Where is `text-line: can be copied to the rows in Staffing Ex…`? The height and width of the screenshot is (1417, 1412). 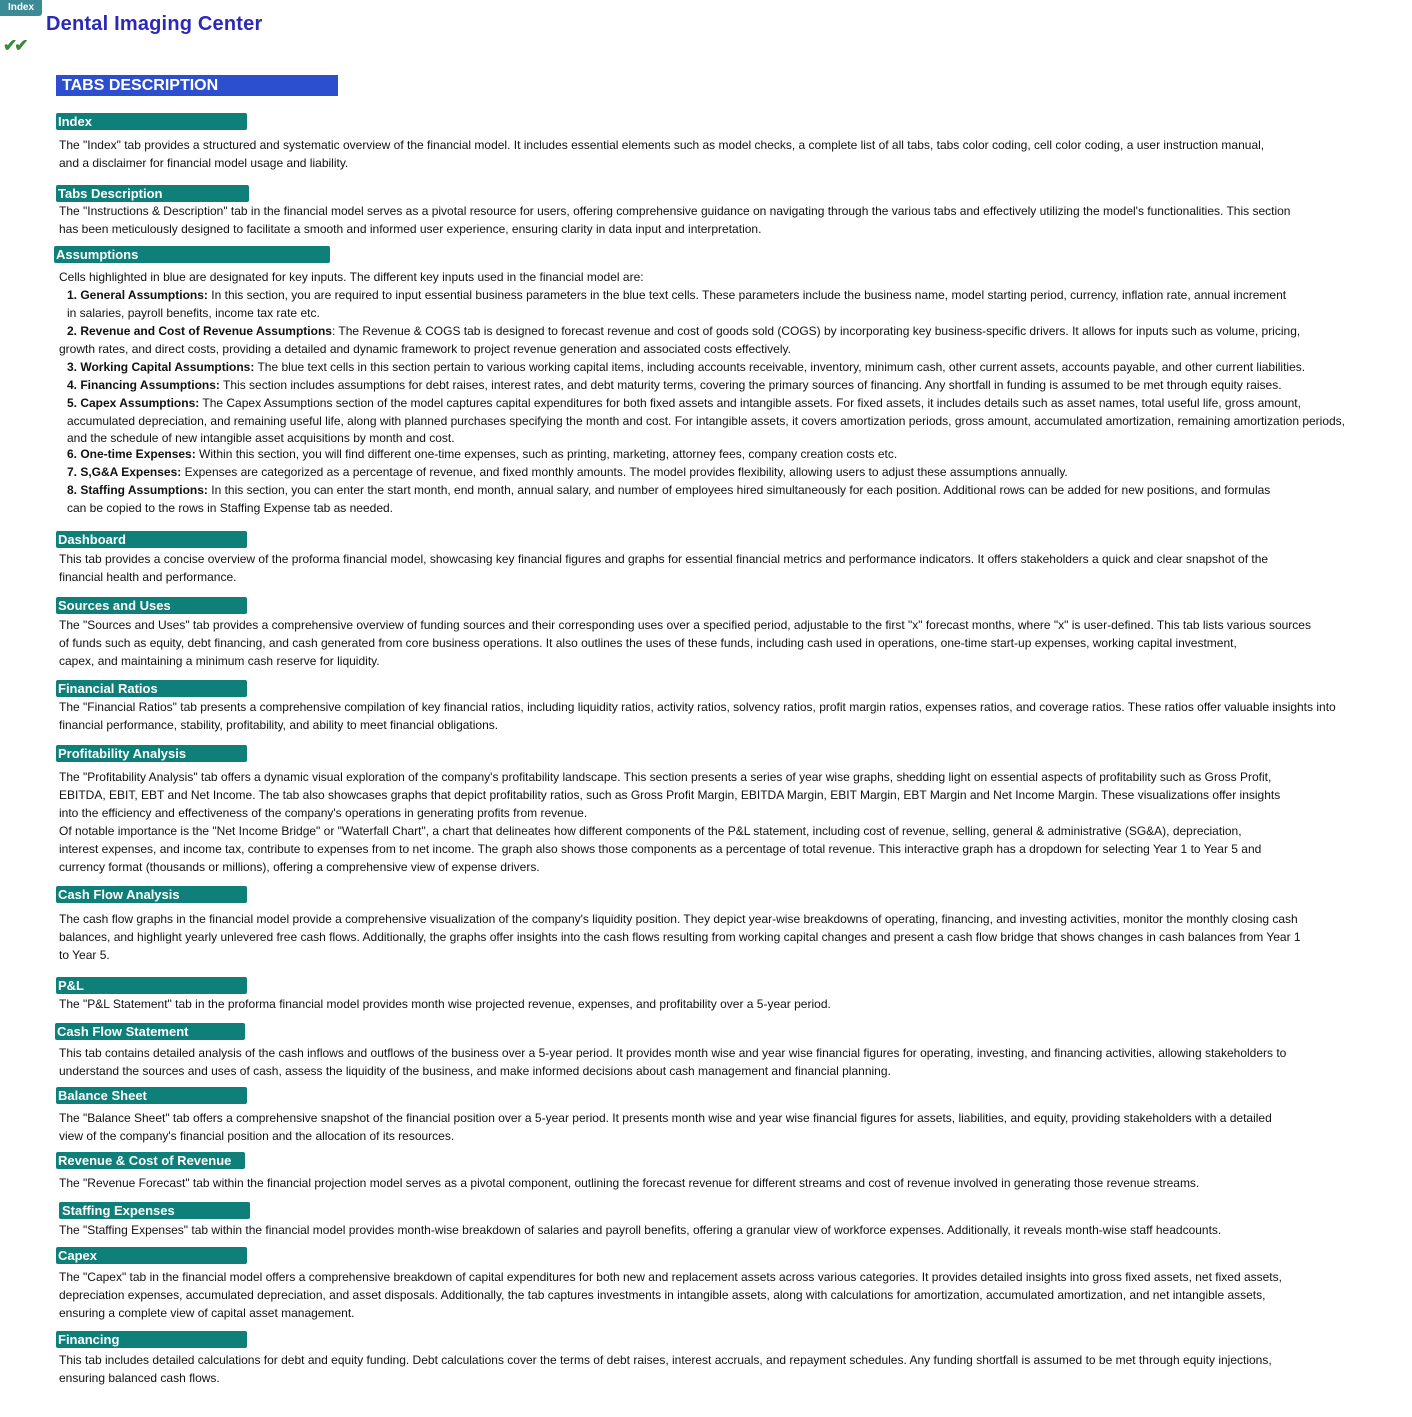
text-line: can be copied to the rows in Staffing Ex… is located at coordinates (230, 508).